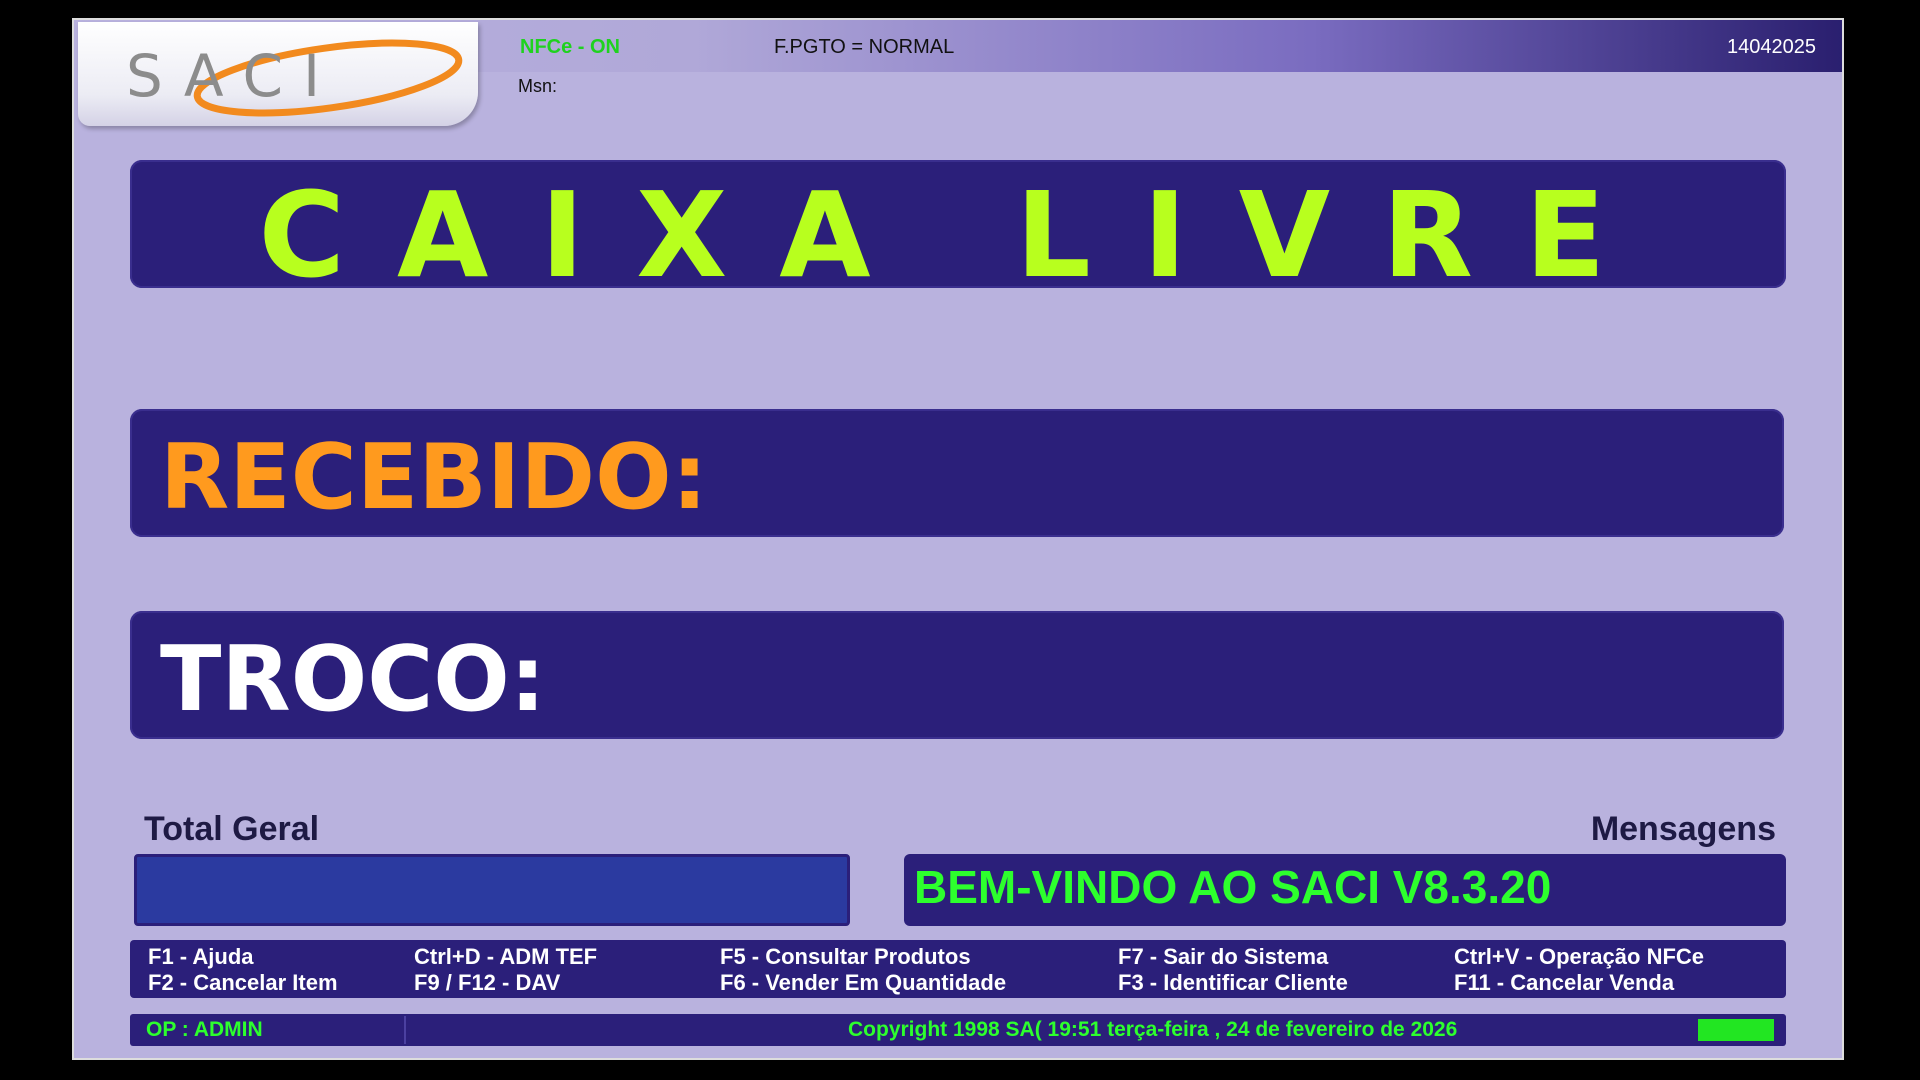 Image resolution: width=1920 pixels, height=1080 pixels. I want to click on operator-label: OP : ADMIN, so click(204, 1029).